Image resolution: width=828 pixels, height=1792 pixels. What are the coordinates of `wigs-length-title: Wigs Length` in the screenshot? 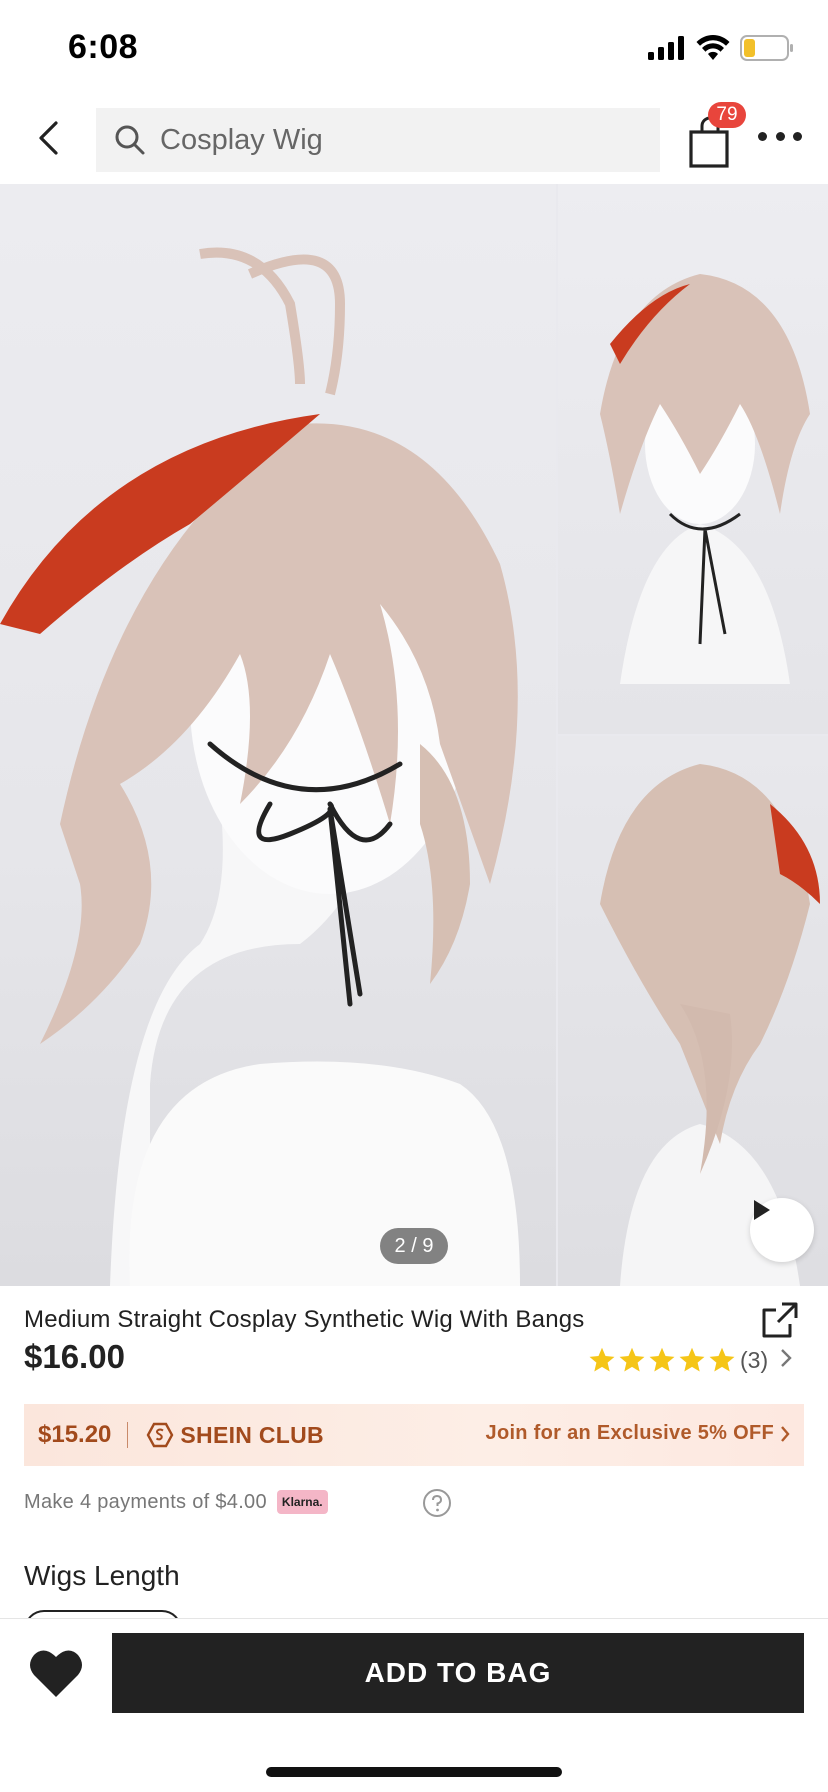 It's located at (102, 1575).